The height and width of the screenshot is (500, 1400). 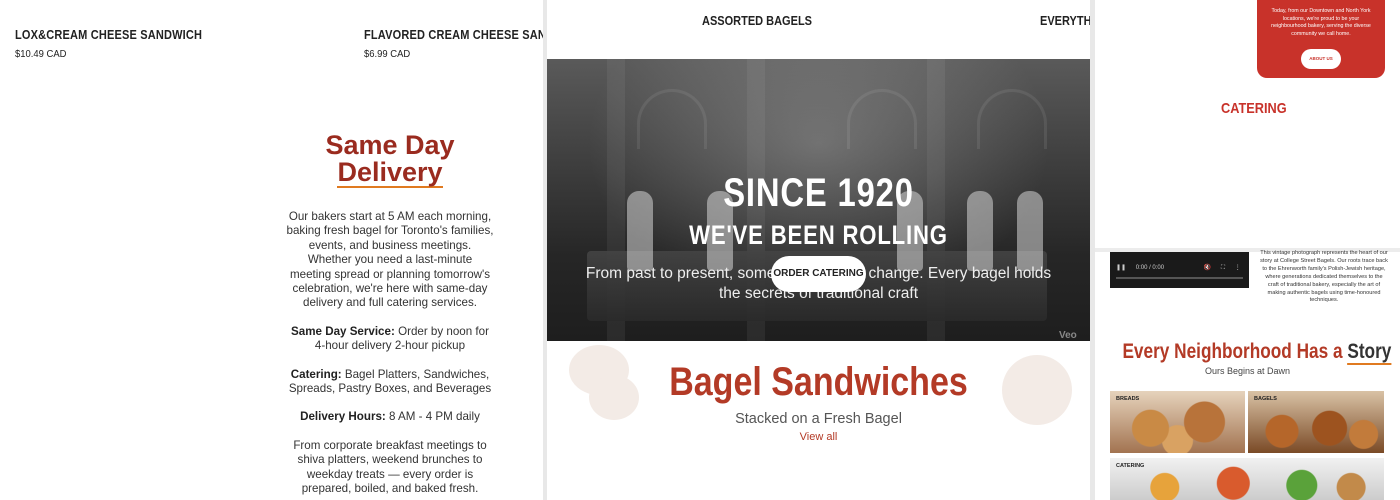 What do you see at coordinates (390, 145) in the screenshot?
I see `delivery-heading-line1: Same Day` at bounding box center [390, 145].